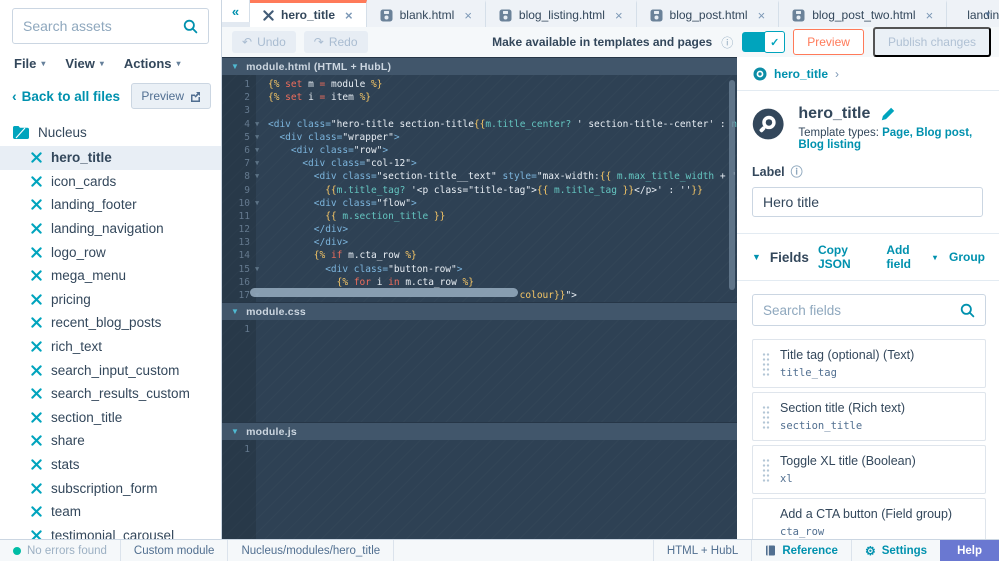  I want to click on availability-toggle: ✓, so click(764, 42).